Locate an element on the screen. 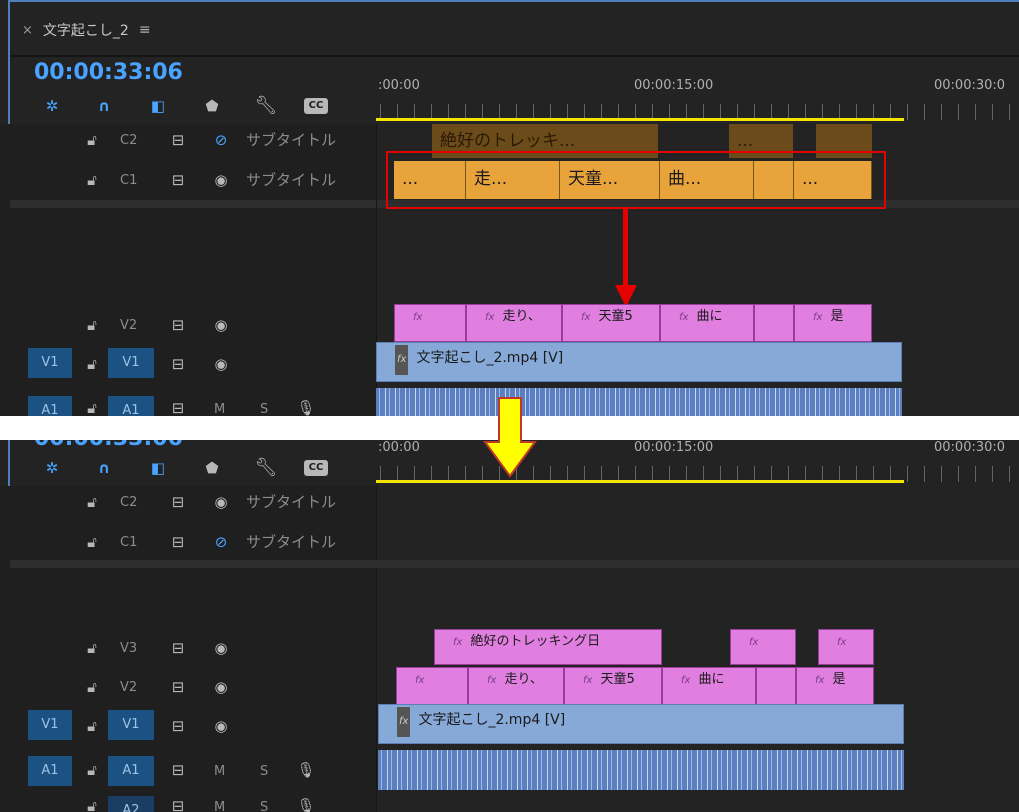 Image resolution: width=1019 pixels, height=812 pixels. panel-menu-icon: ≡ is located at coordinates (145, 30).